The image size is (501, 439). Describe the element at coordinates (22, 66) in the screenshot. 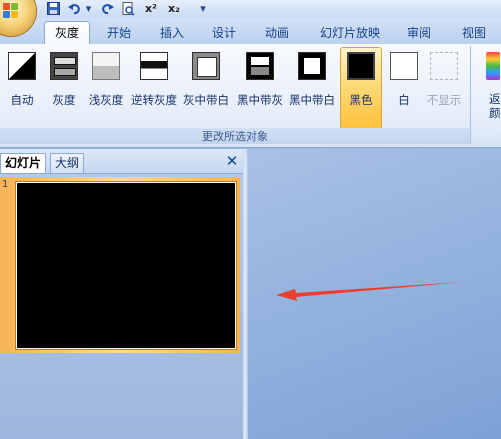

I see `auto-swatch-icon` at that location.